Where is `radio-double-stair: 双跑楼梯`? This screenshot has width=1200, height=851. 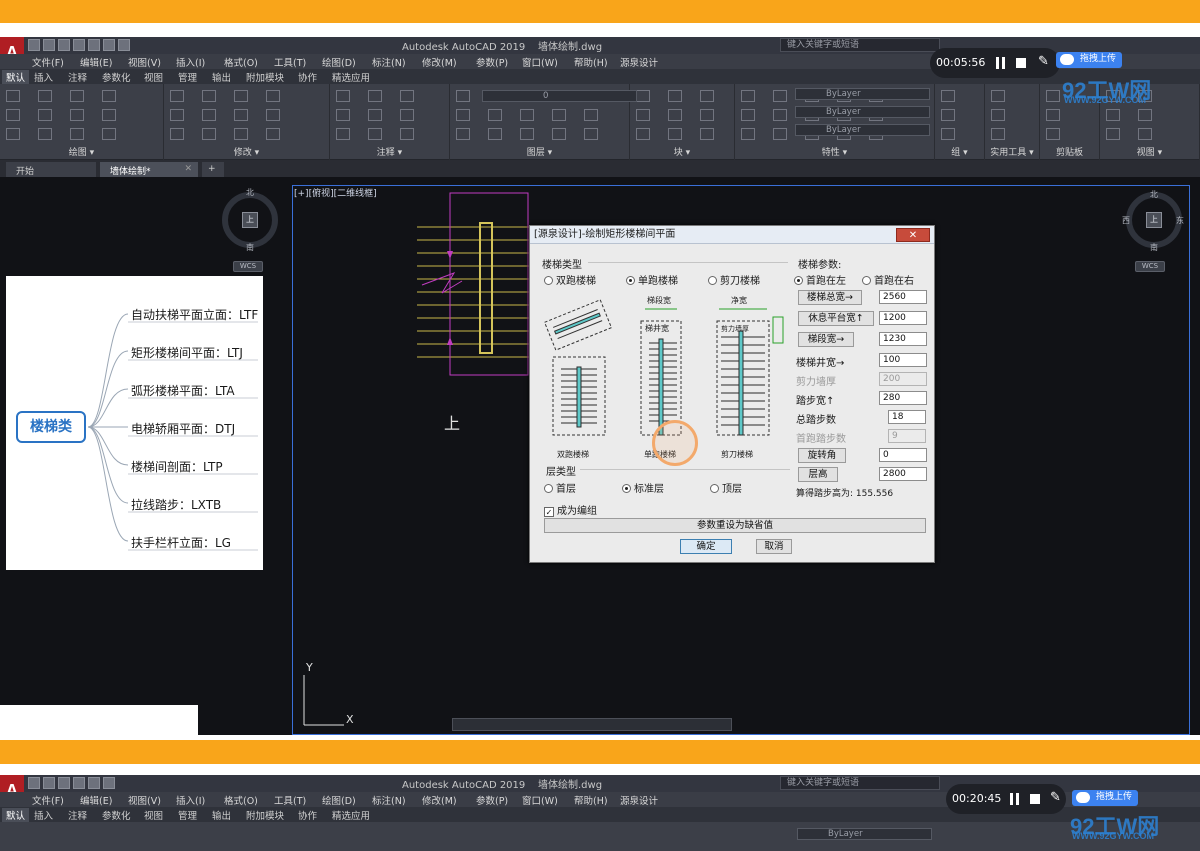
radio-double-stair: 双跑楼梯 is located at coordinates (570, 279).